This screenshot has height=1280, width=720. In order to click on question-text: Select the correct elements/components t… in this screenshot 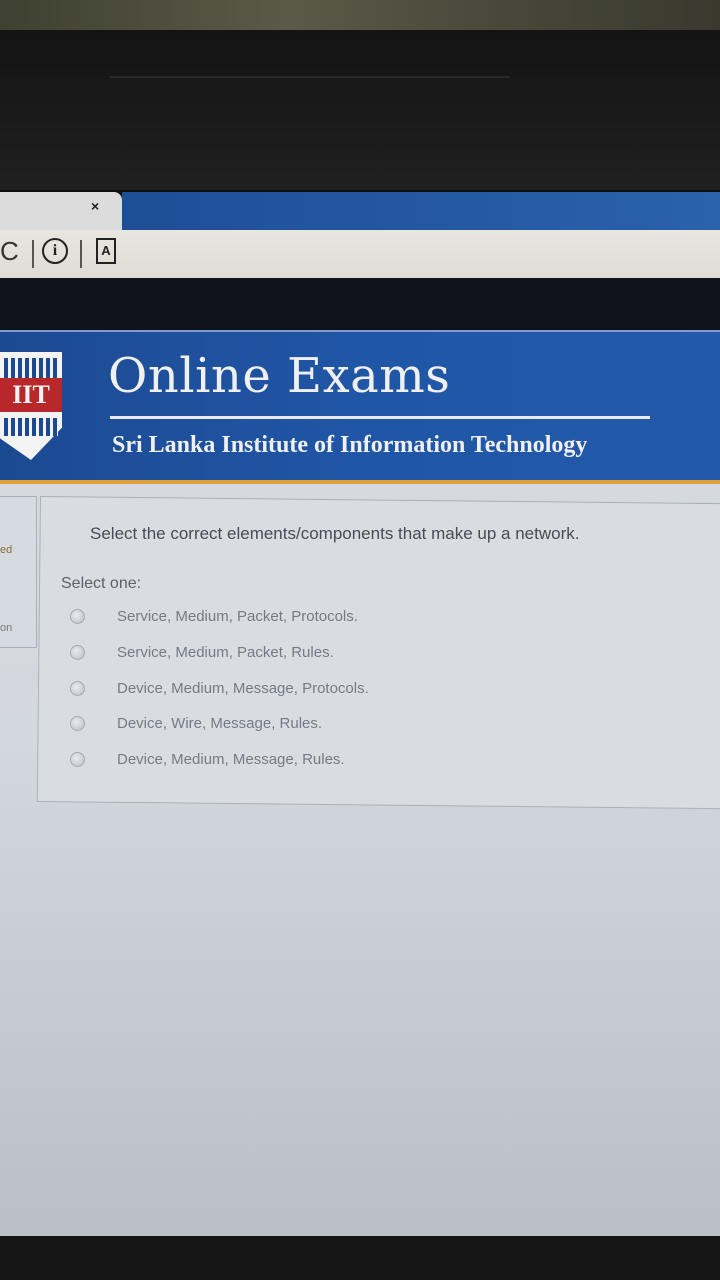, I will do `click(335, 533)`.